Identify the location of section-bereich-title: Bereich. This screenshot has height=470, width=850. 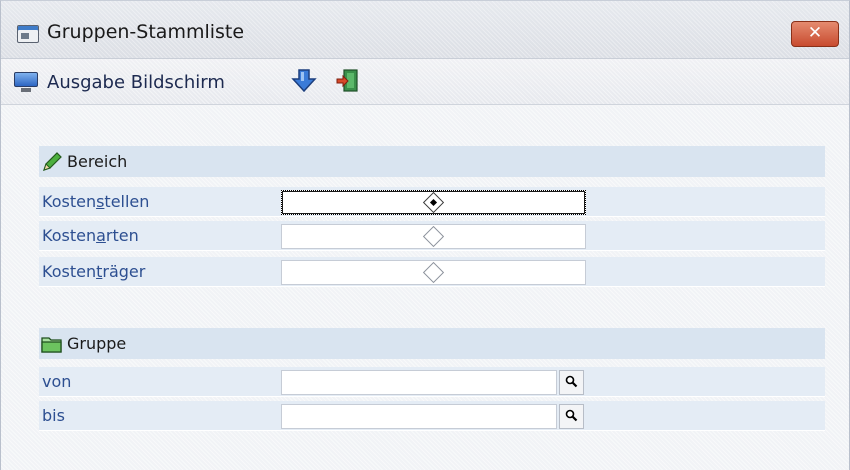
(97, 161).